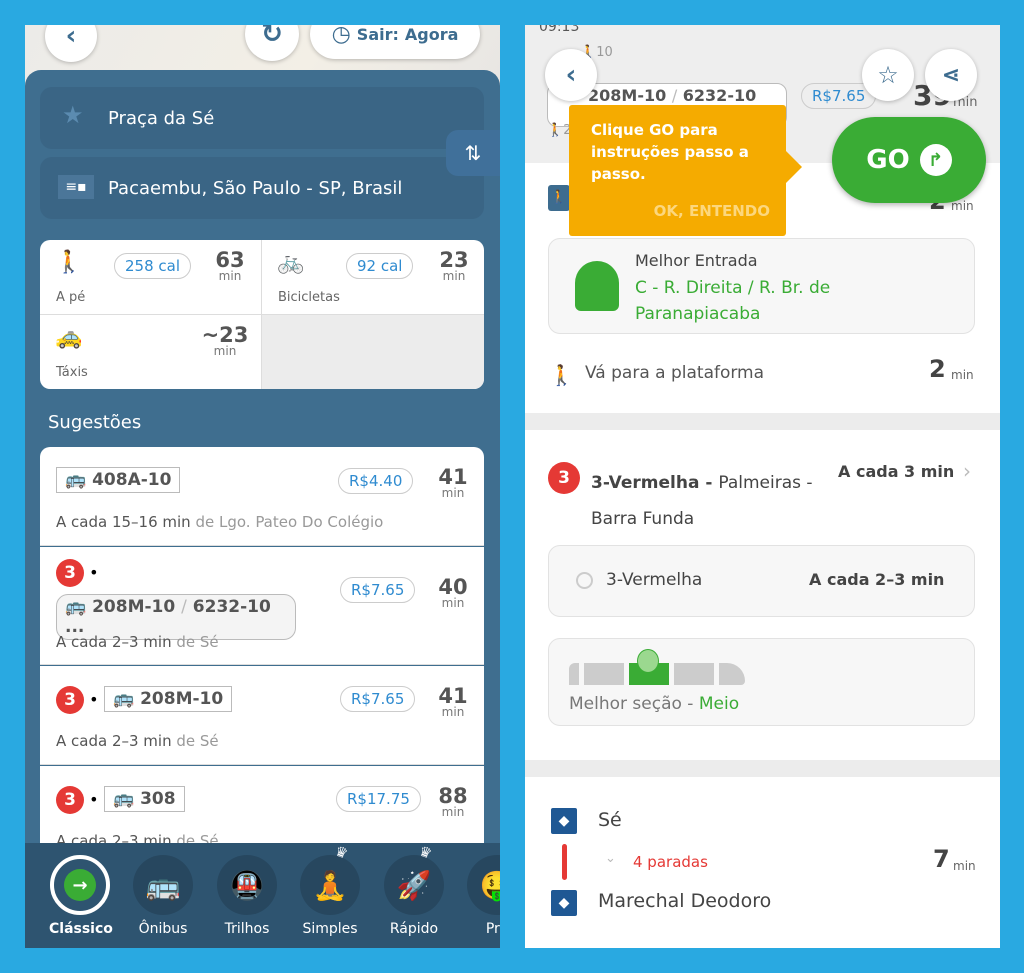 Image resolution: width=1024 pixels, height=973 pixels. Describe the element at coordinates (584, 580) in the screenshot. I see `radio-icon` at that location.